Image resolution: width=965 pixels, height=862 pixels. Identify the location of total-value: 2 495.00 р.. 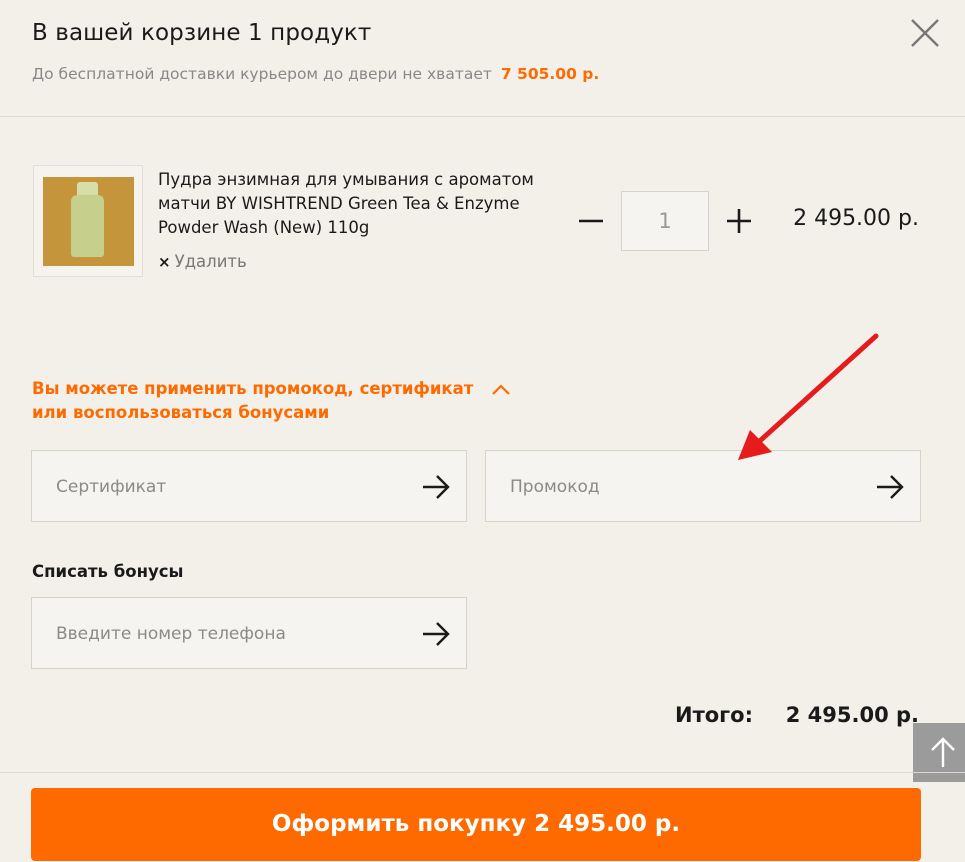
(852, 715).